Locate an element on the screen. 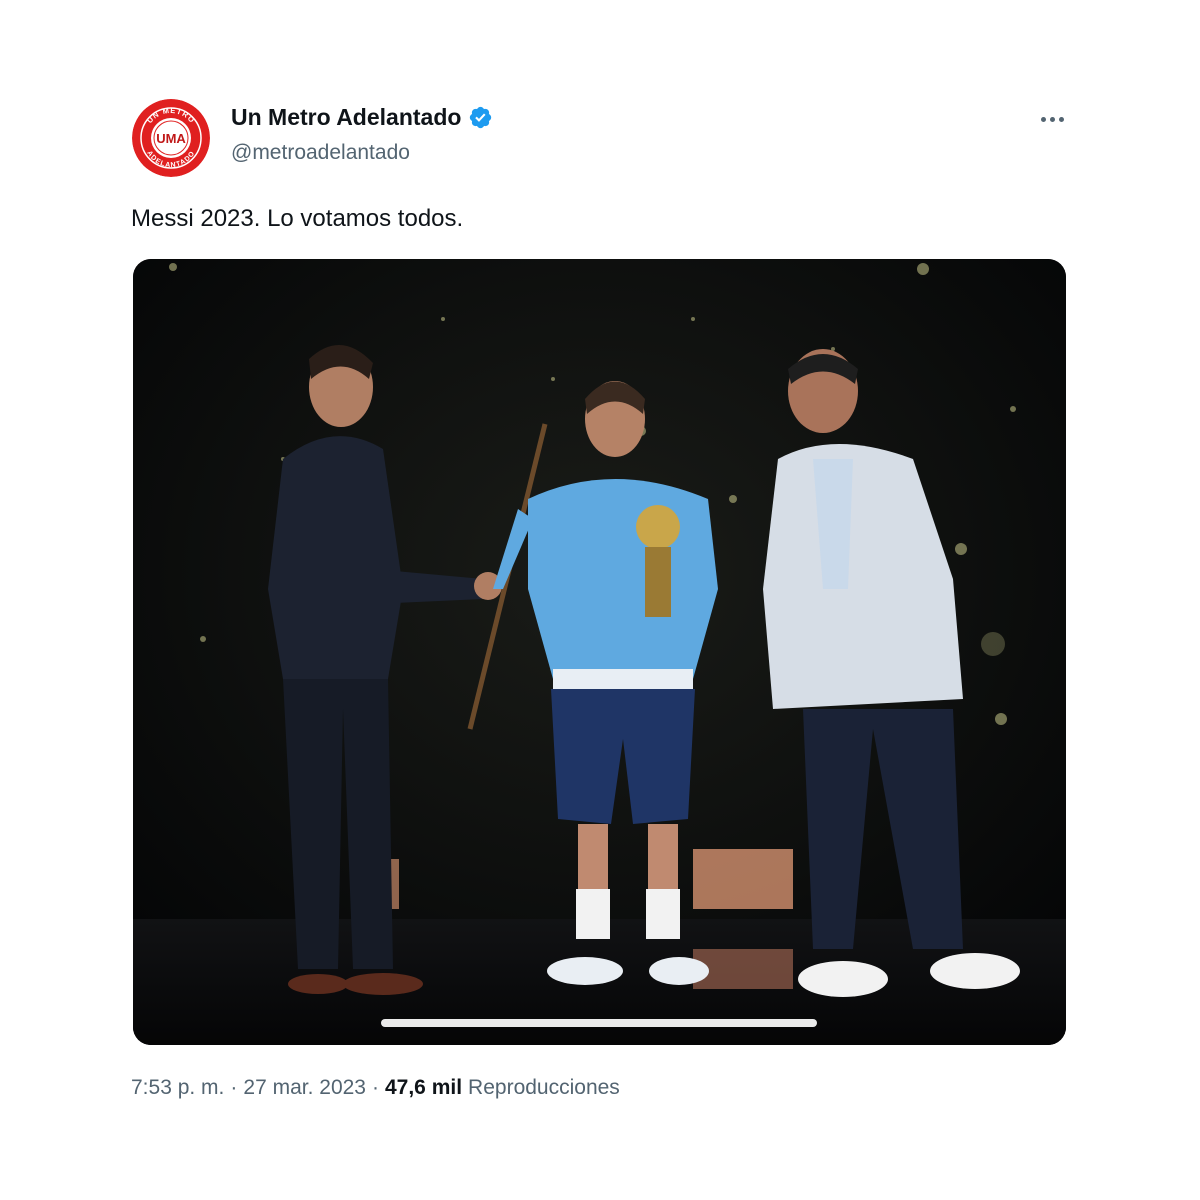 The height and width of the screenshot is (1200, 1200). tweet-time: 7:53 p. m. is located at coordinates (177, 1088).